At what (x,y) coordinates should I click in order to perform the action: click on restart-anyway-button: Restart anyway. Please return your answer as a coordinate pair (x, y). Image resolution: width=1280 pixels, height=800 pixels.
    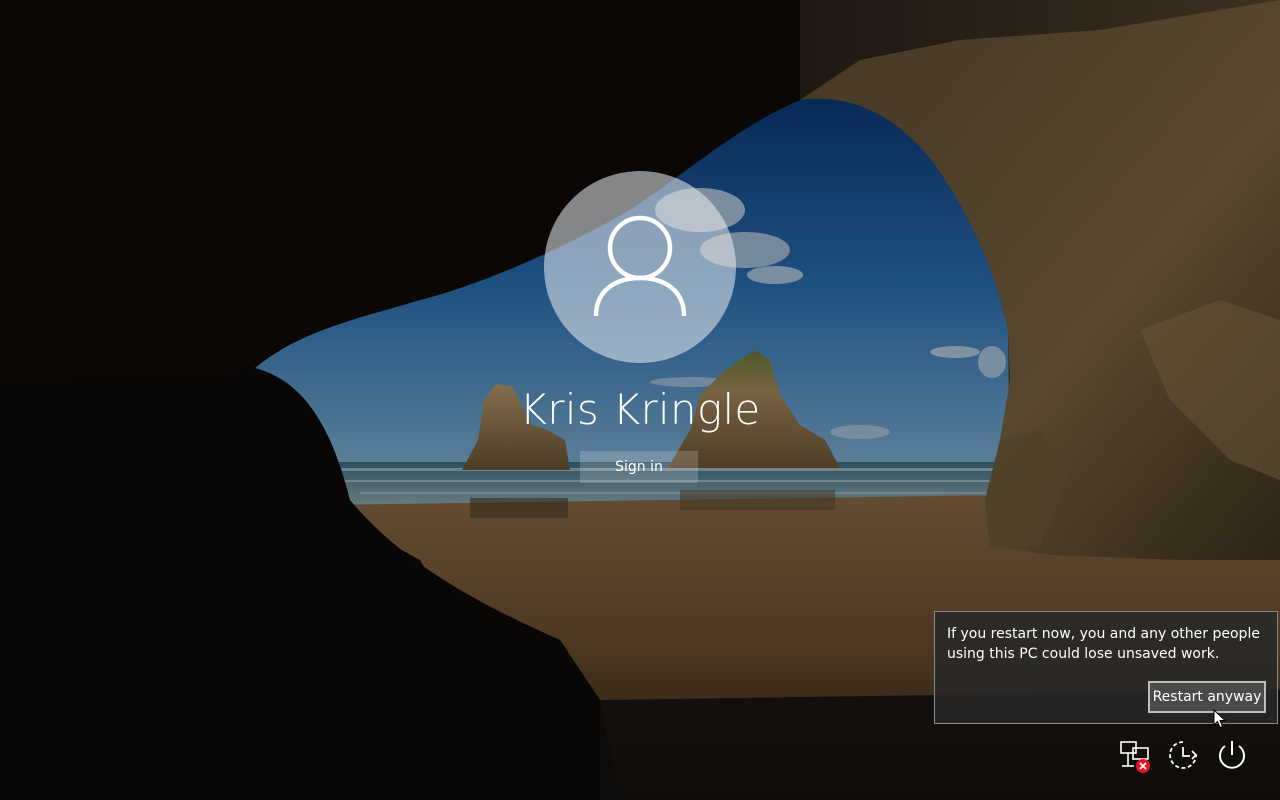
    Looking at the image, I should click on (1207, 697).